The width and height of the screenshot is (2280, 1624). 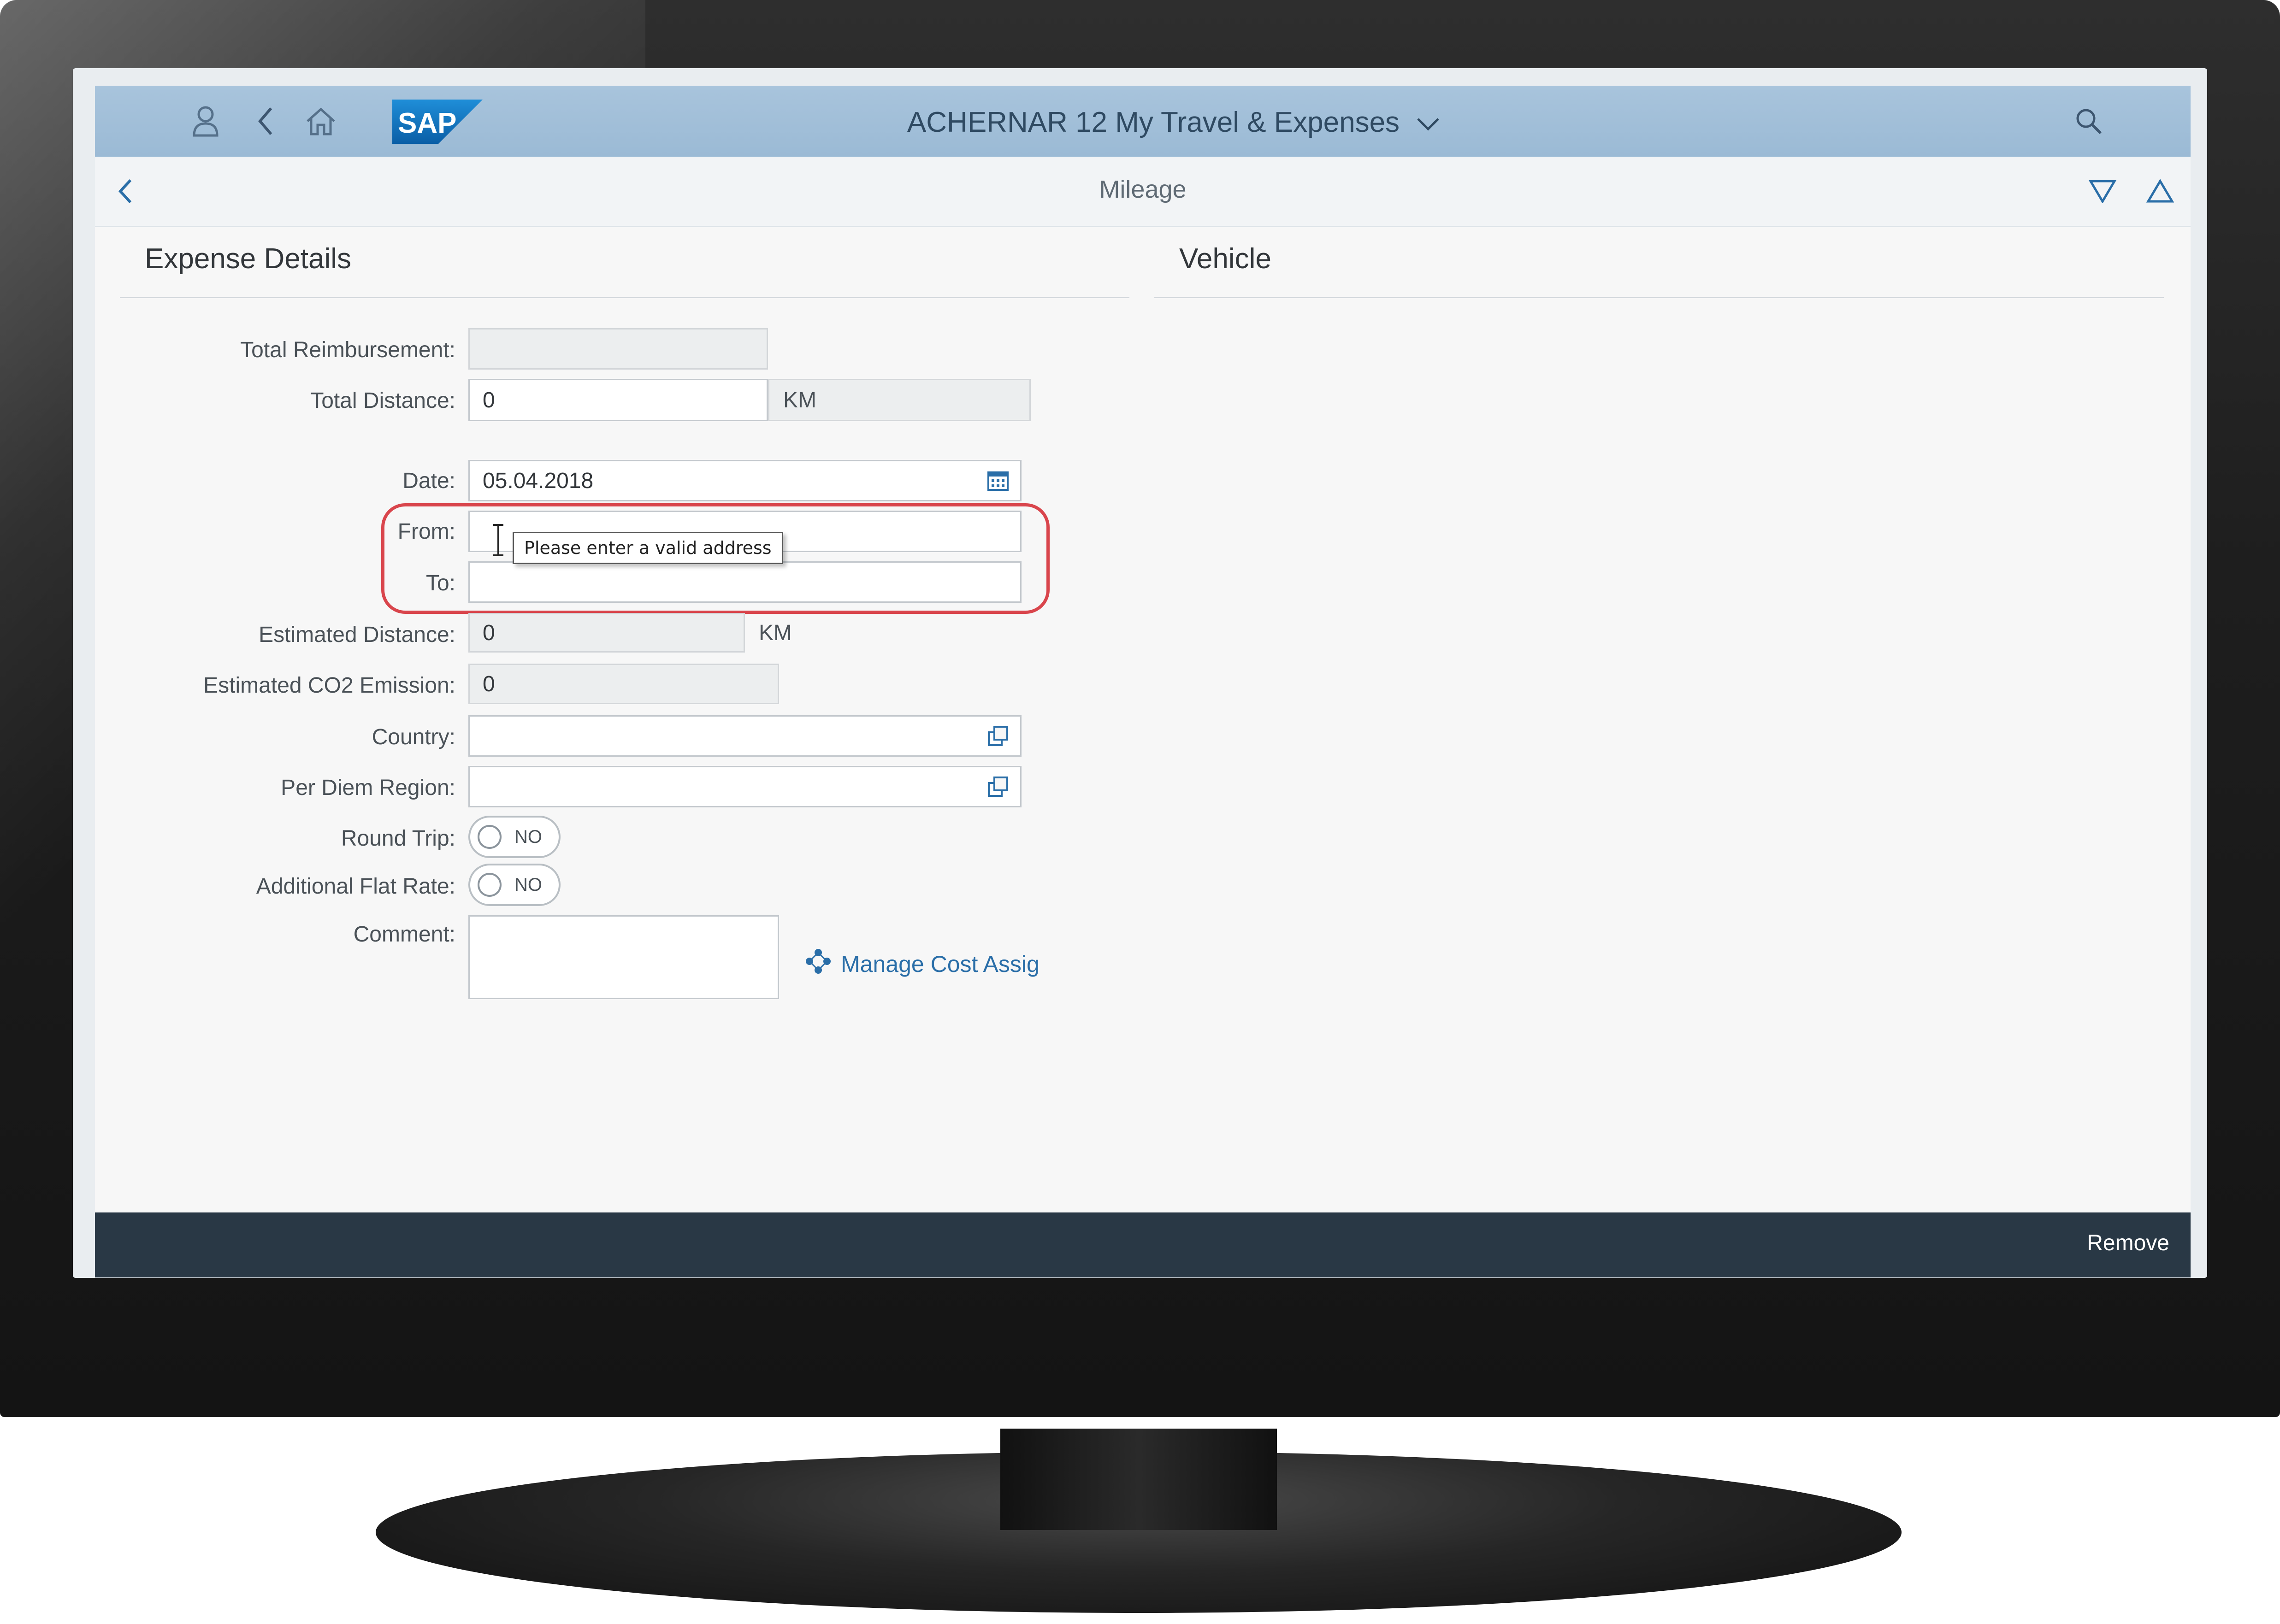 I want to click on filter-down-icon, so click(x=2103, y=191).